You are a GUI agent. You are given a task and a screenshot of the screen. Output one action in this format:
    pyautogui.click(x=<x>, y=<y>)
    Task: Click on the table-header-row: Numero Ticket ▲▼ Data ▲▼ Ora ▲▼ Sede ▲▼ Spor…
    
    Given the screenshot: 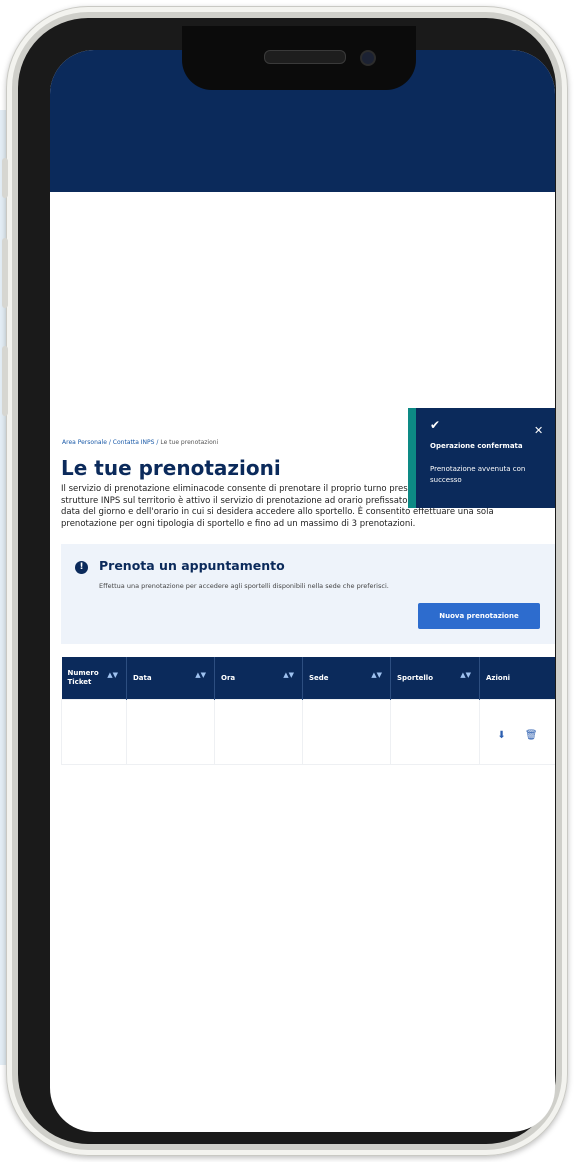 What is the action you would take?
    pyautogui.click(x=308, y=678)
    